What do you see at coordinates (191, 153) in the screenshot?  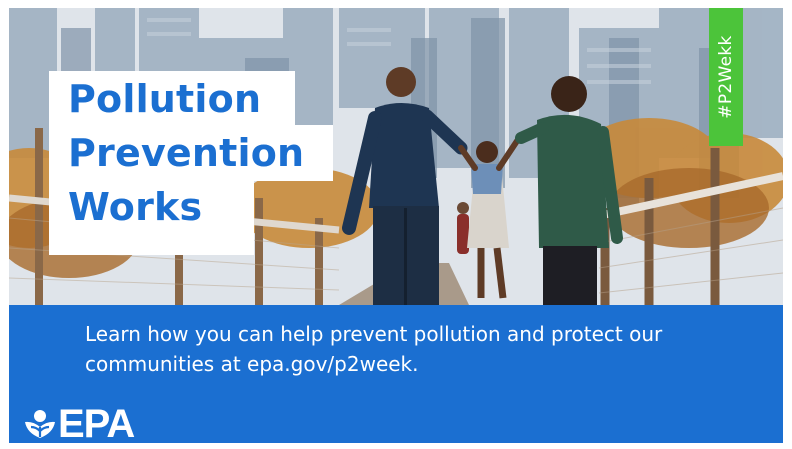 I see `title-line-2: Prevention` at bounding box center [191, 153].